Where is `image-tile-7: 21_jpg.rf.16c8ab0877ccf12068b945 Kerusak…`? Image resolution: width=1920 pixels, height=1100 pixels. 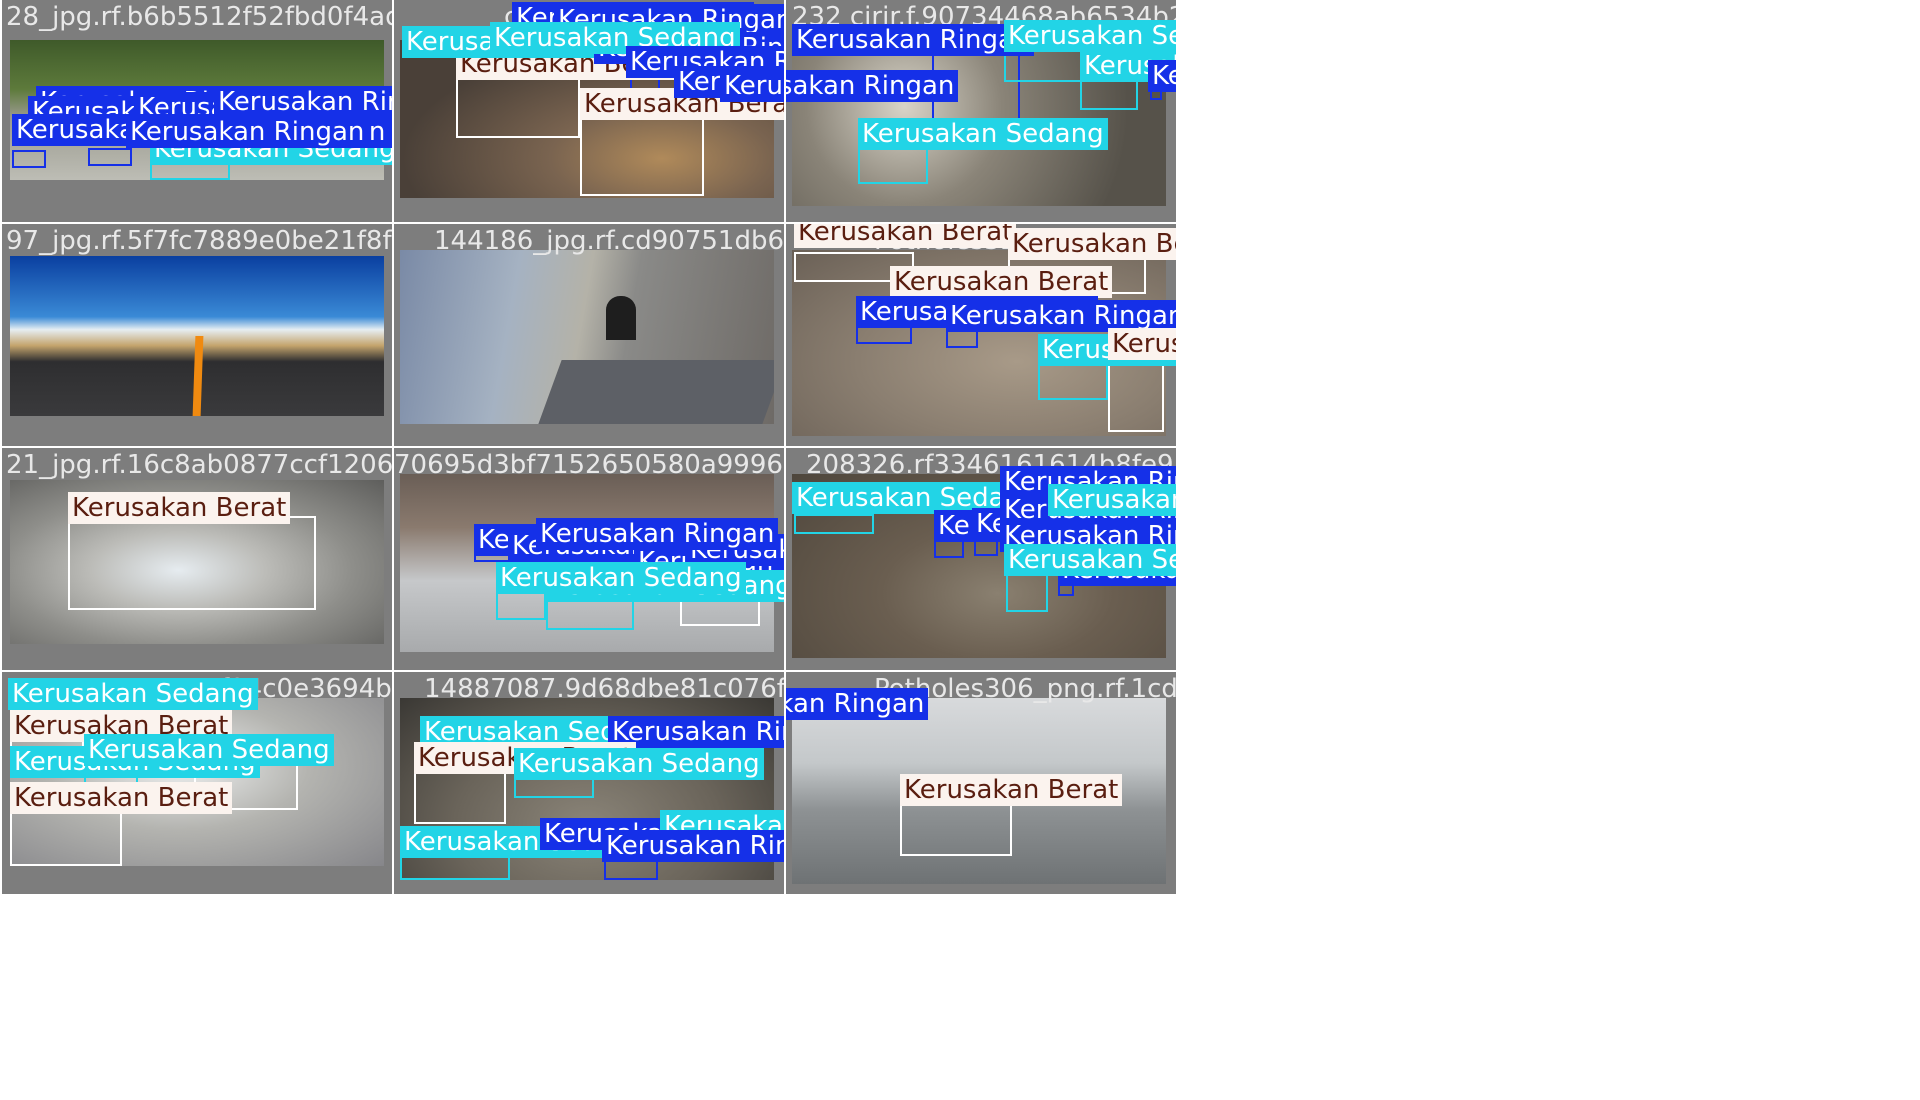 image-tile-7: 21_jpg.rf.16c8ab0877ccf12068b945 Kerusak… is located at coordinates (197, 559).